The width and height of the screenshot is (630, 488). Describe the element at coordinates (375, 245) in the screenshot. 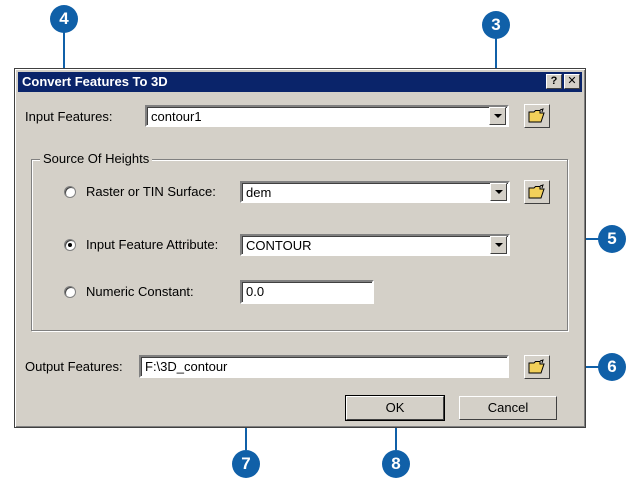

I see `input-feature-attribute-combo: CONTOUR` at that location.